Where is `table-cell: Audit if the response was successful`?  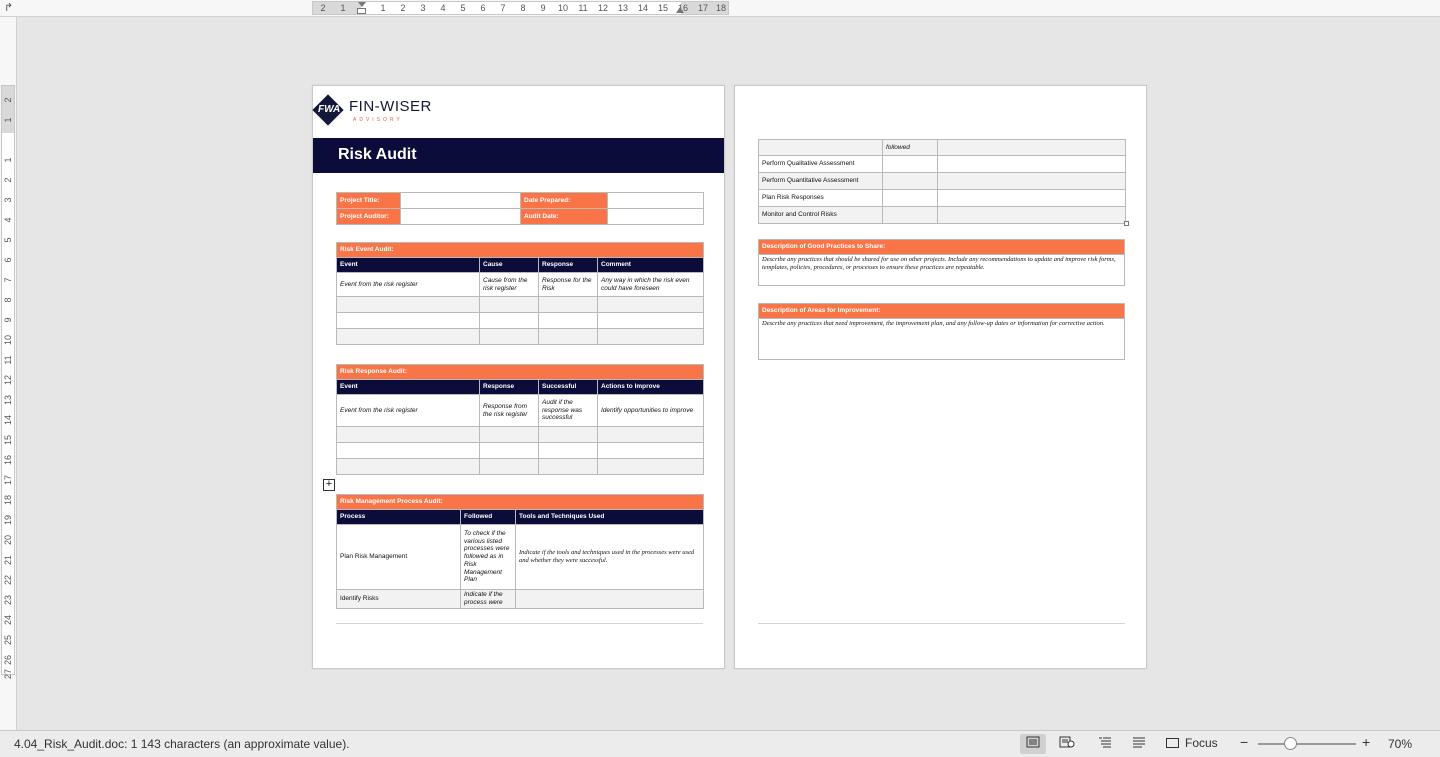 table-cell: Audit if the response was successful is located at coordinates (568, 410).